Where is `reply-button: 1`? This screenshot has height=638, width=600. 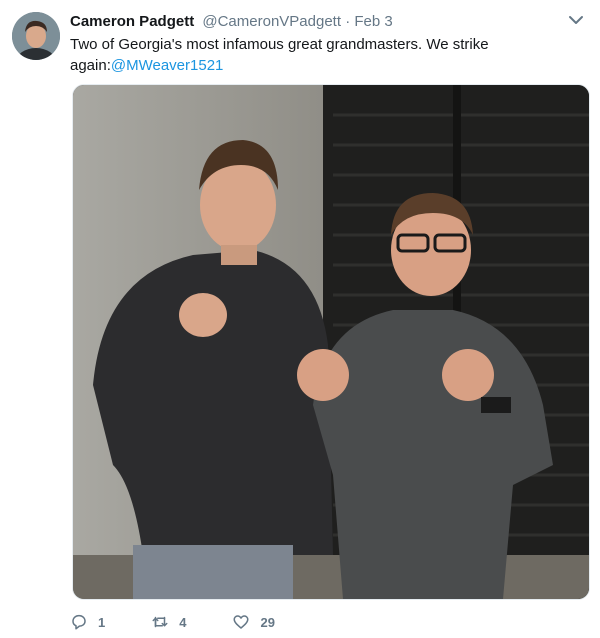
reply-button: 1 is located at coordinates (87, 622).